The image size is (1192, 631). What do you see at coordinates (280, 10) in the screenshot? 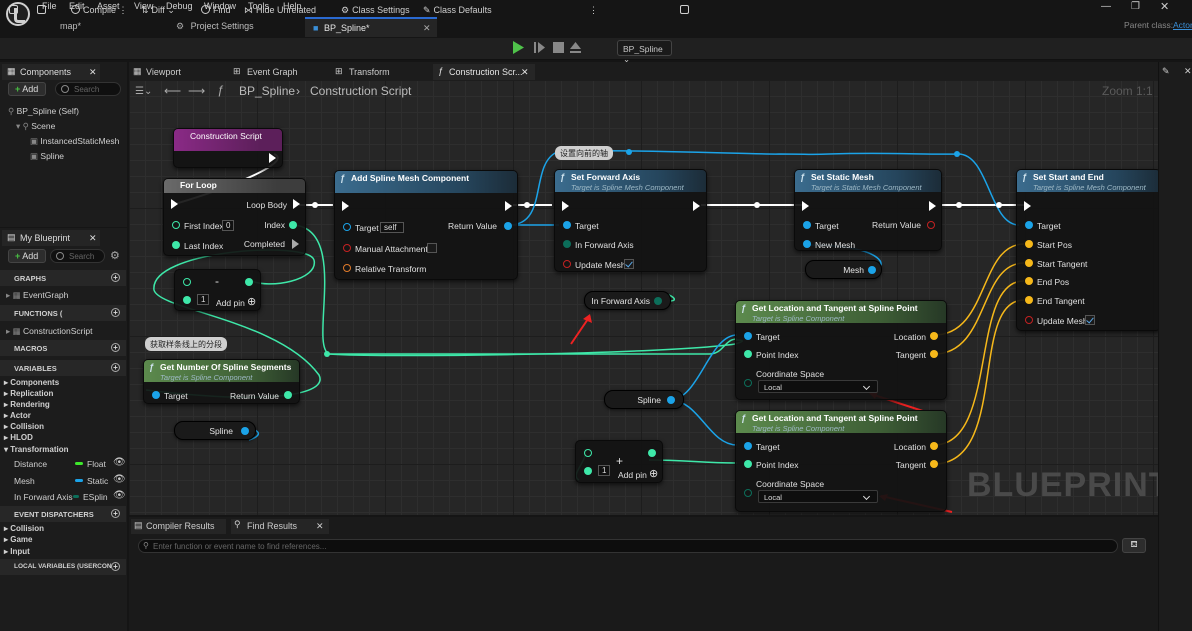
I see `hide-unrelated-button: ⋈ Hide Unrelated` at bounding box center [280, 10].